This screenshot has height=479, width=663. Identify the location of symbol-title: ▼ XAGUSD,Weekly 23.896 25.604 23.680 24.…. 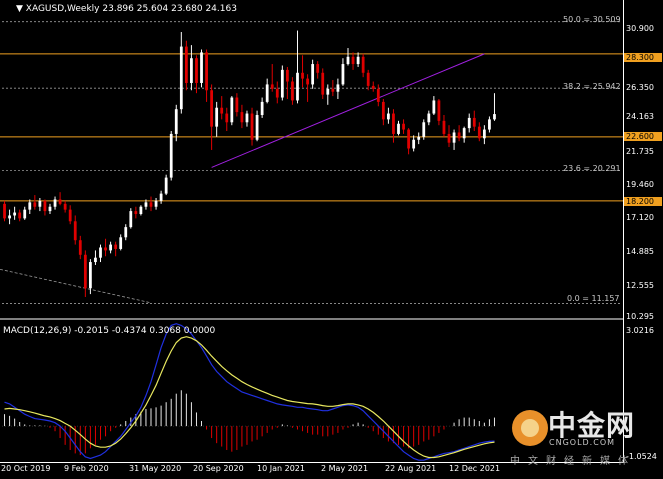
(126, 9).